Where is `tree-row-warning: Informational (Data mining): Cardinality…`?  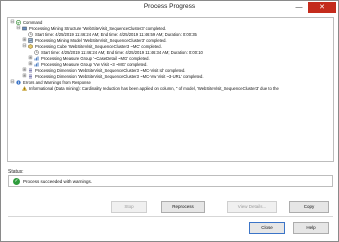 tree-row-warning: Informational (Data mining): Cardinality… is located at coordinates (177, 89).